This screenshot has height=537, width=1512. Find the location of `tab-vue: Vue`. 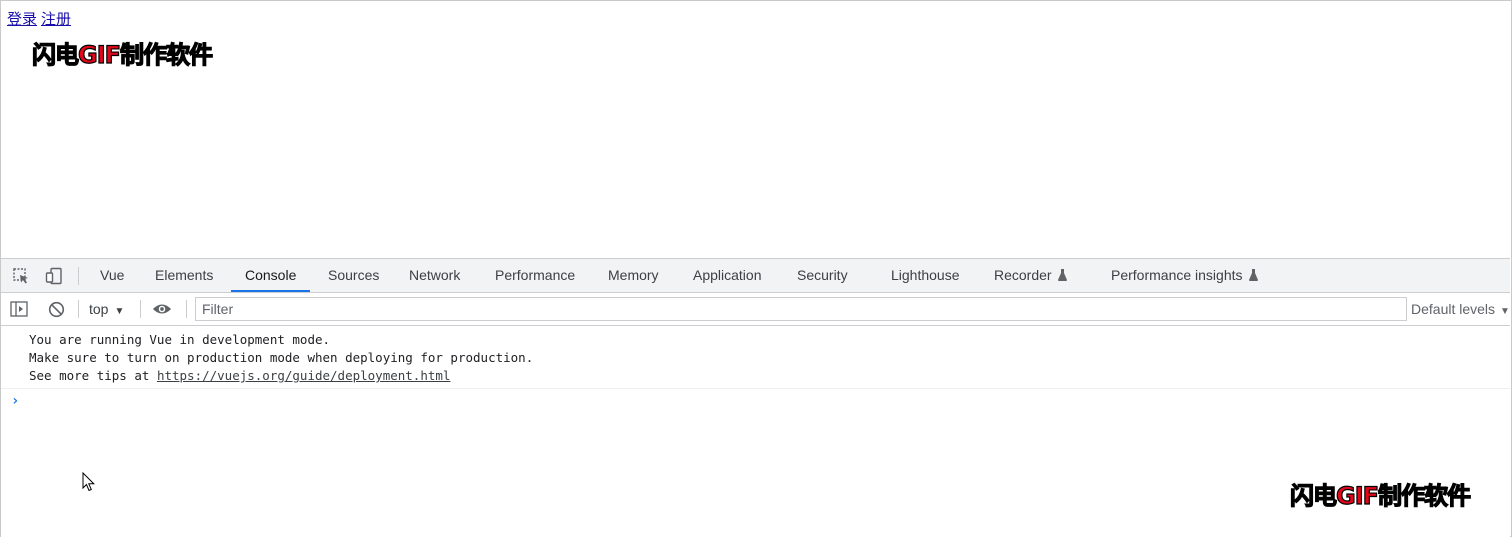

tab-vue: Vue is located at coordinates (112, 275).